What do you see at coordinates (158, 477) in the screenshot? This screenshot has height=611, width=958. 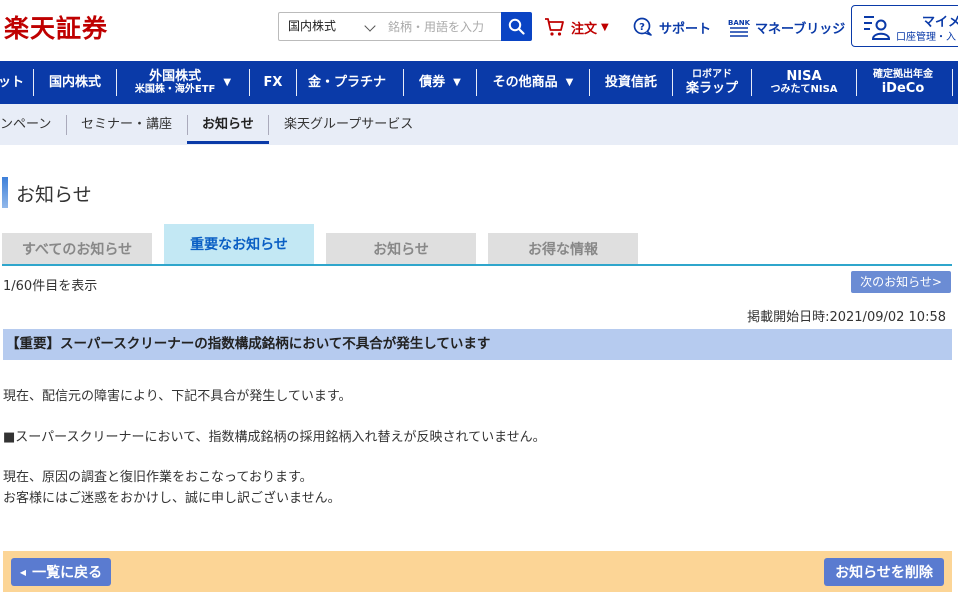 I see `notice-body-line: 現在、原因の調査と復旧作業をおこなっております。` at bounding box center [158, 477].